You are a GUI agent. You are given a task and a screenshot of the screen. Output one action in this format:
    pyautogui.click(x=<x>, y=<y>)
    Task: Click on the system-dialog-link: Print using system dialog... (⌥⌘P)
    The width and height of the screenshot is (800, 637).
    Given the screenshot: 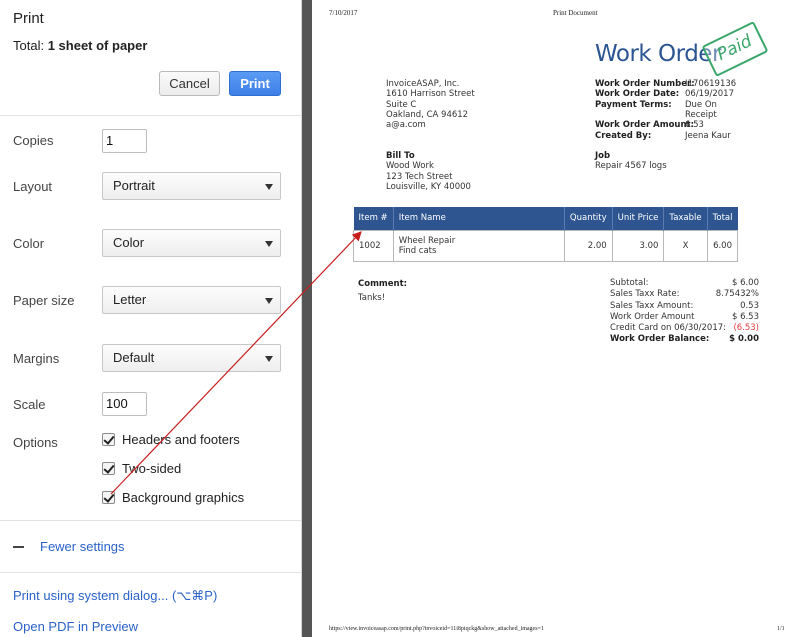 What is the action you would take?
    pyautogui.click(x=115, y=596)
    